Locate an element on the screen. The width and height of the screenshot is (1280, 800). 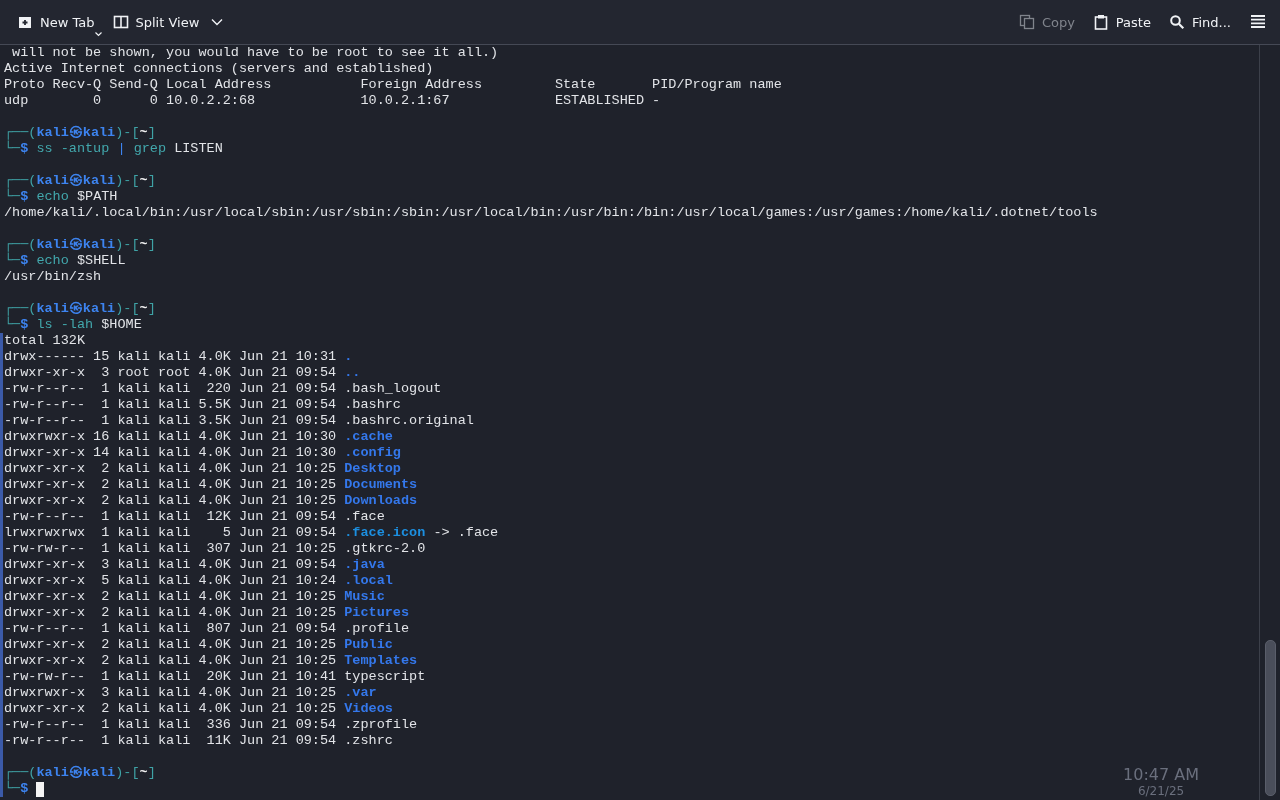
listing-row: -rw-r--r-- 1 kali kali 220 Jun 21 09:54 .bash_logout is located at coordinates (222, 389).